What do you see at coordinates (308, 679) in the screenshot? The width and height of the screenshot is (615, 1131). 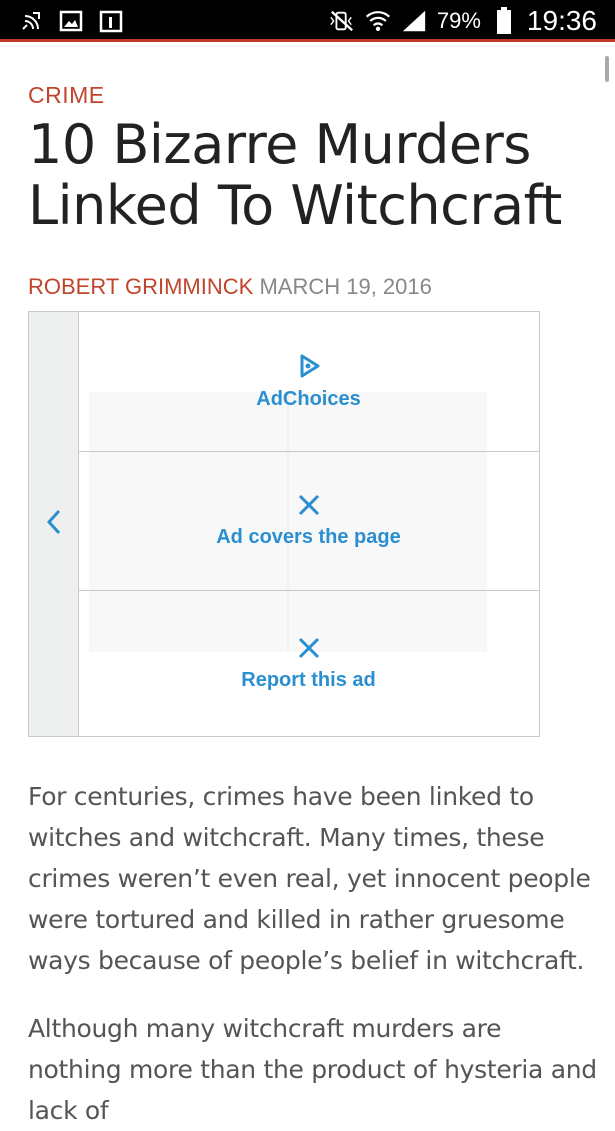 I see `report-ad-label: Report this ad` at bounding box center [308, 679].